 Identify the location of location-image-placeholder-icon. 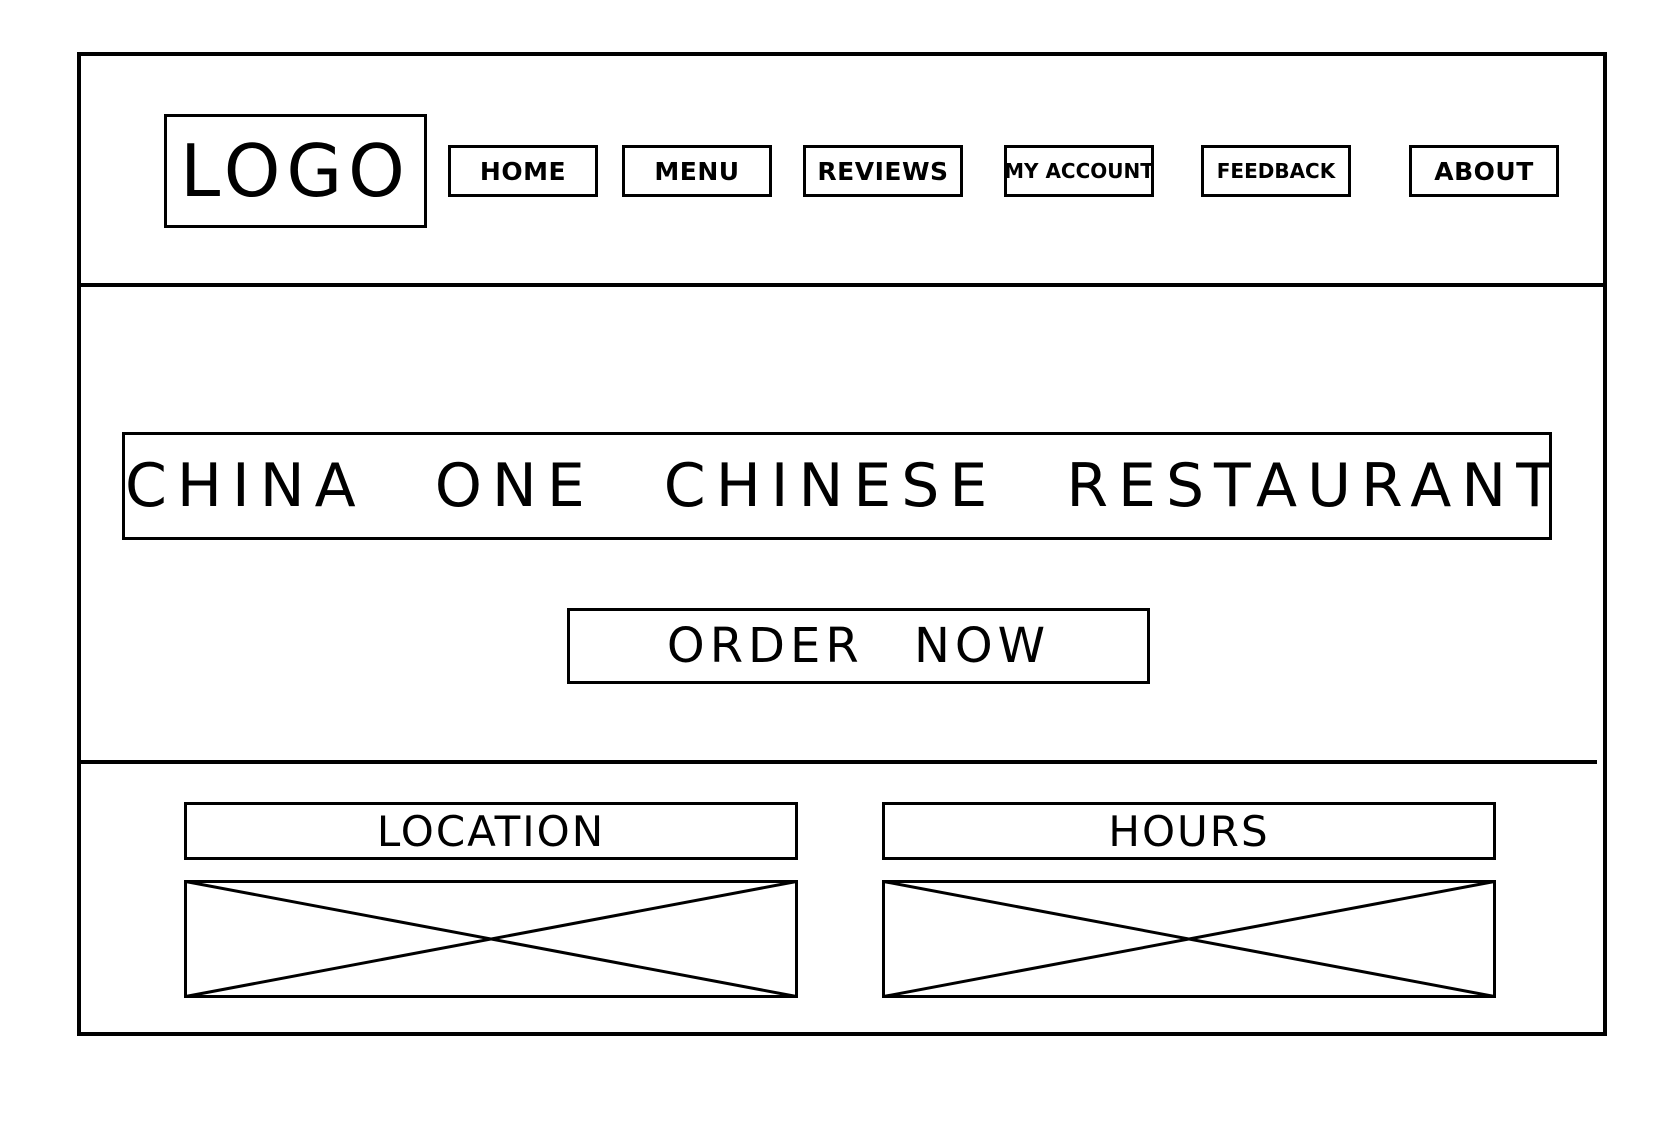
(491, 939).